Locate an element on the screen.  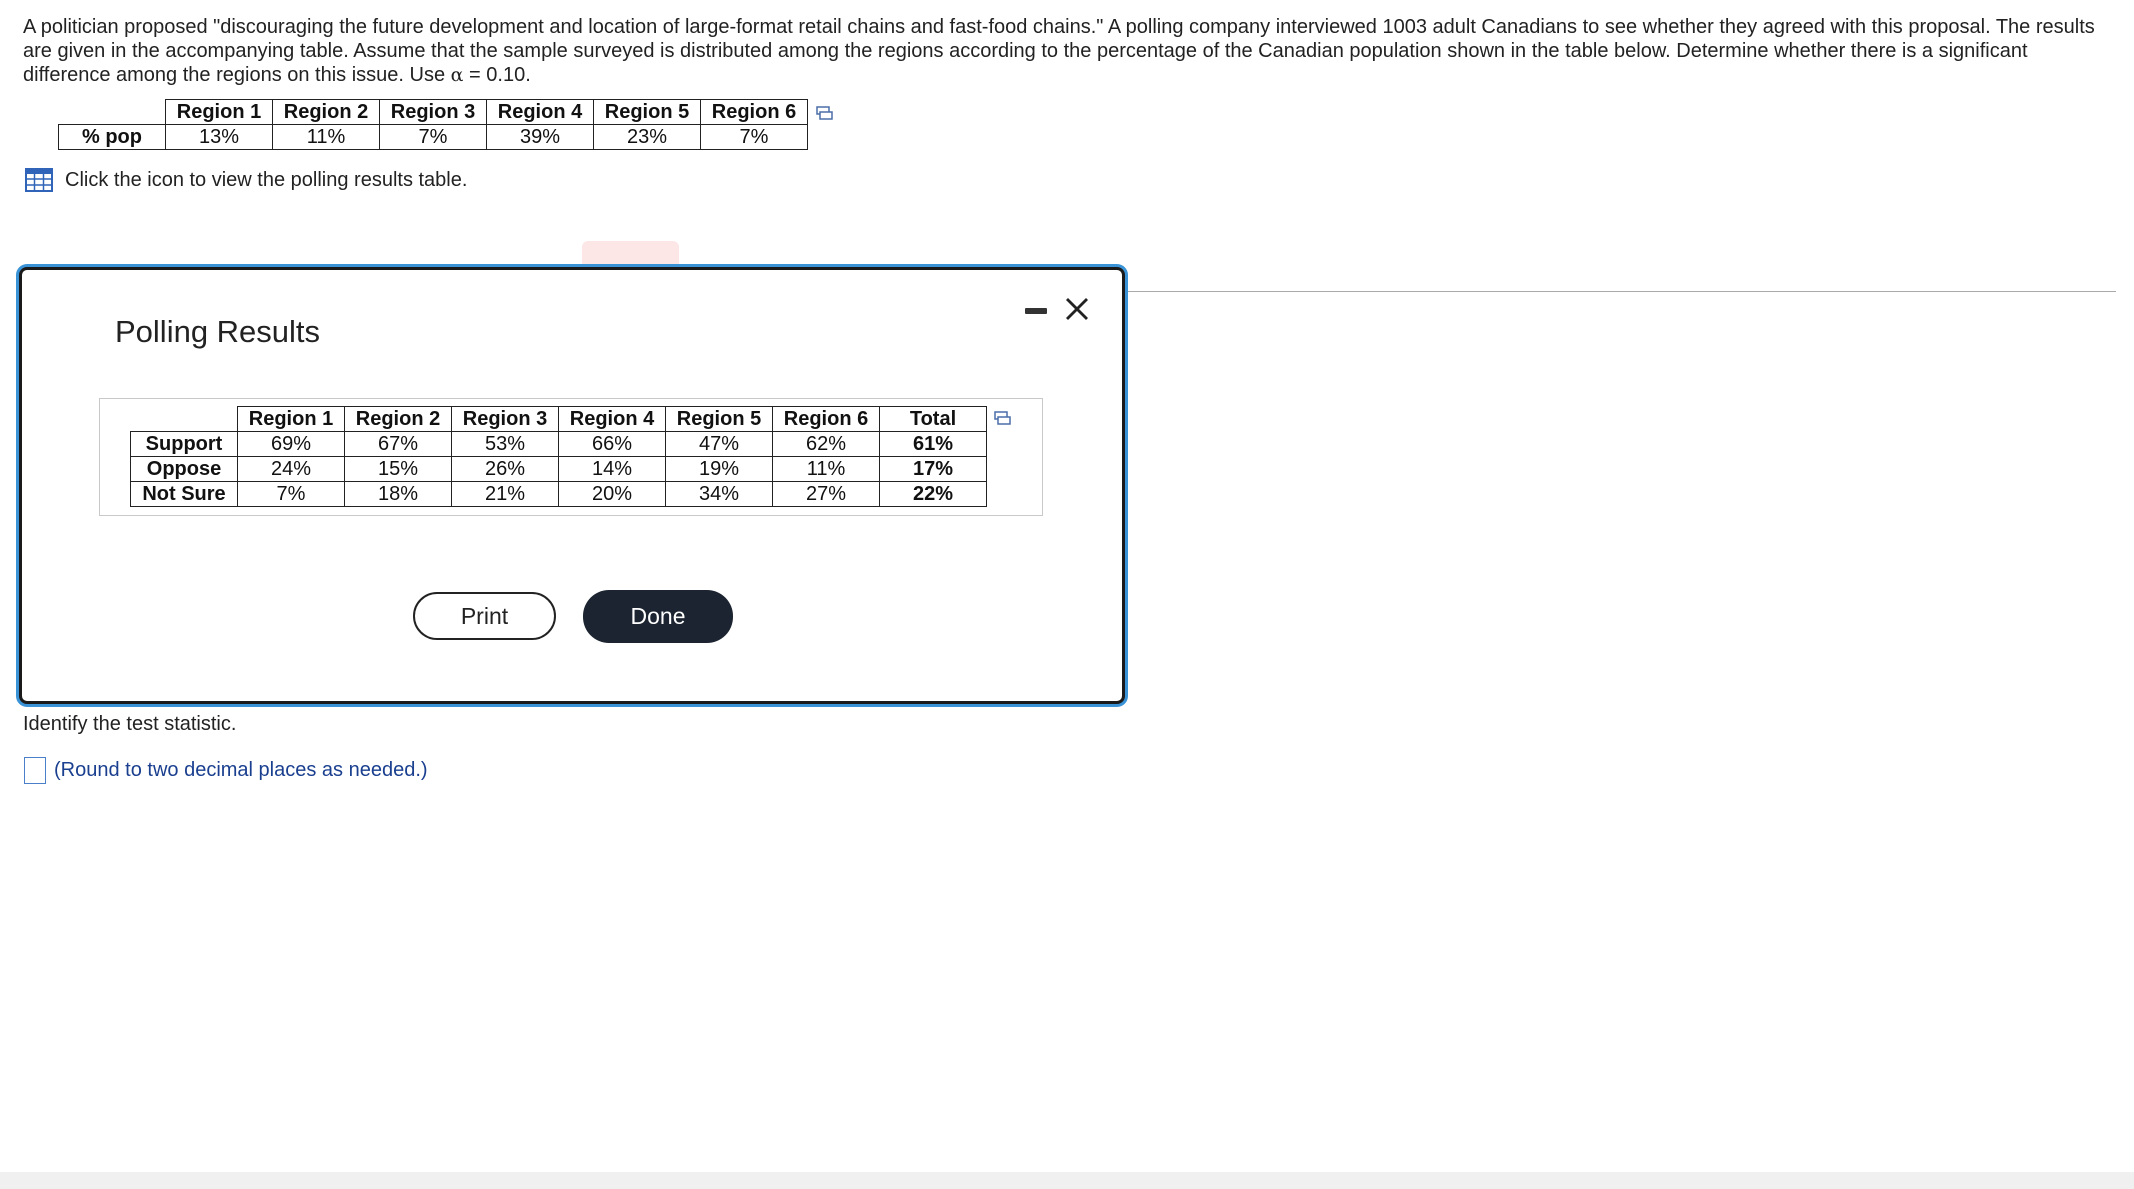
population-header-cell: Region 5 is located at coordinates (647, 112).